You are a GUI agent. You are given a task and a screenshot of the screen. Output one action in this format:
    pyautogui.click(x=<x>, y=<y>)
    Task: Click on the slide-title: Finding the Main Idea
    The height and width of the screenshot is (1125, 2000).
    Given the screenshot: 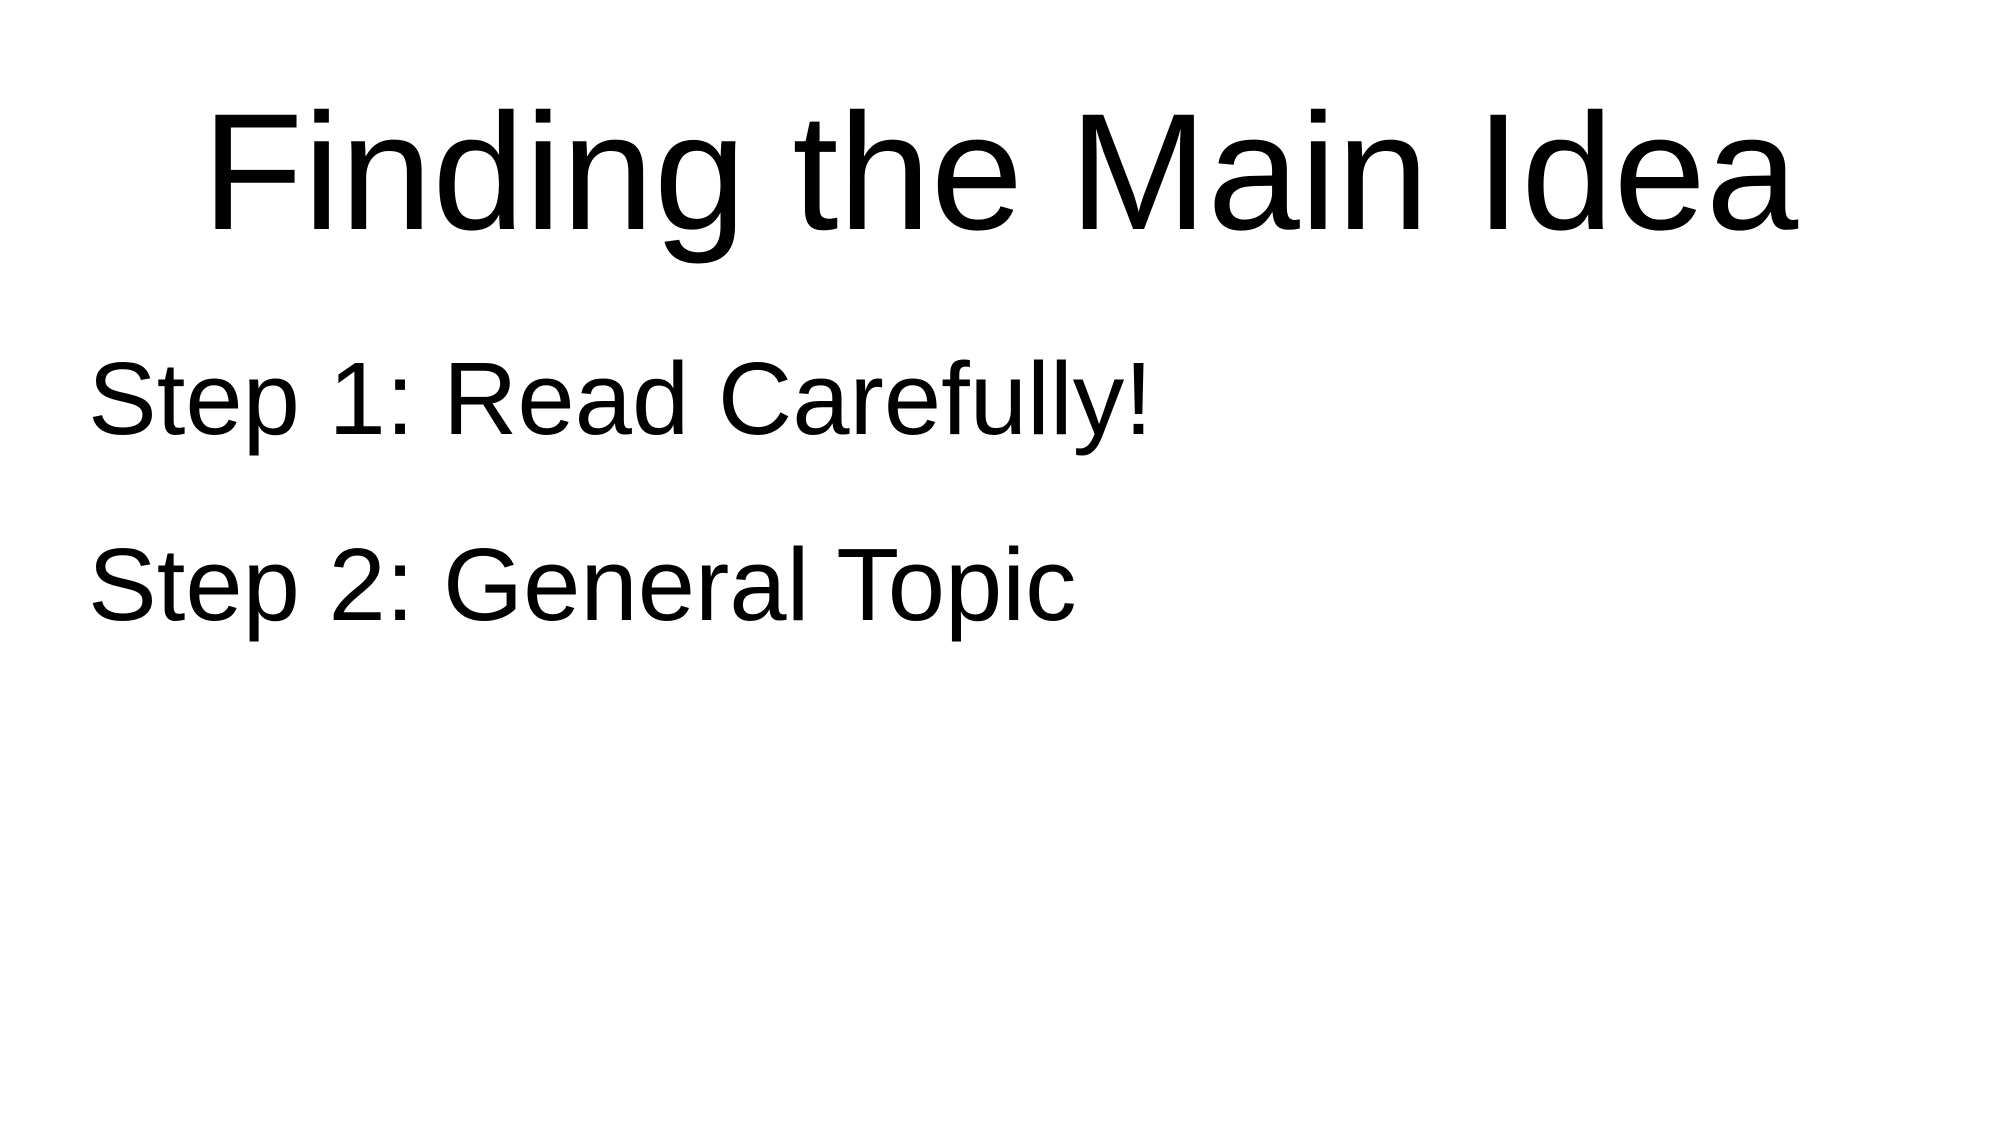 What is the action you would take?
    pyautogui.click(x=1000, y=172)
    